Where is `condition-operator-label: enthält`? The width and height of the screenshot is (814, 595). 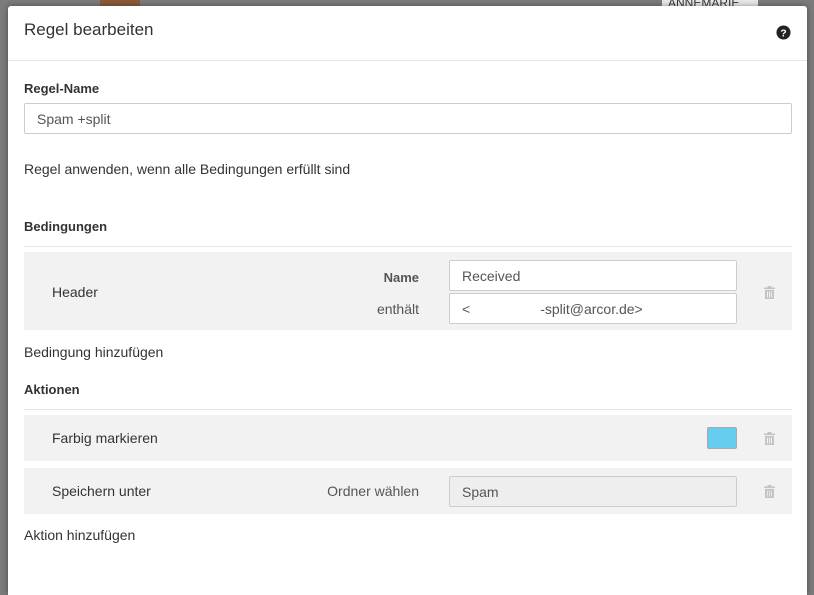
condition-operator-label: enthält is located at coordinates (397, 309).